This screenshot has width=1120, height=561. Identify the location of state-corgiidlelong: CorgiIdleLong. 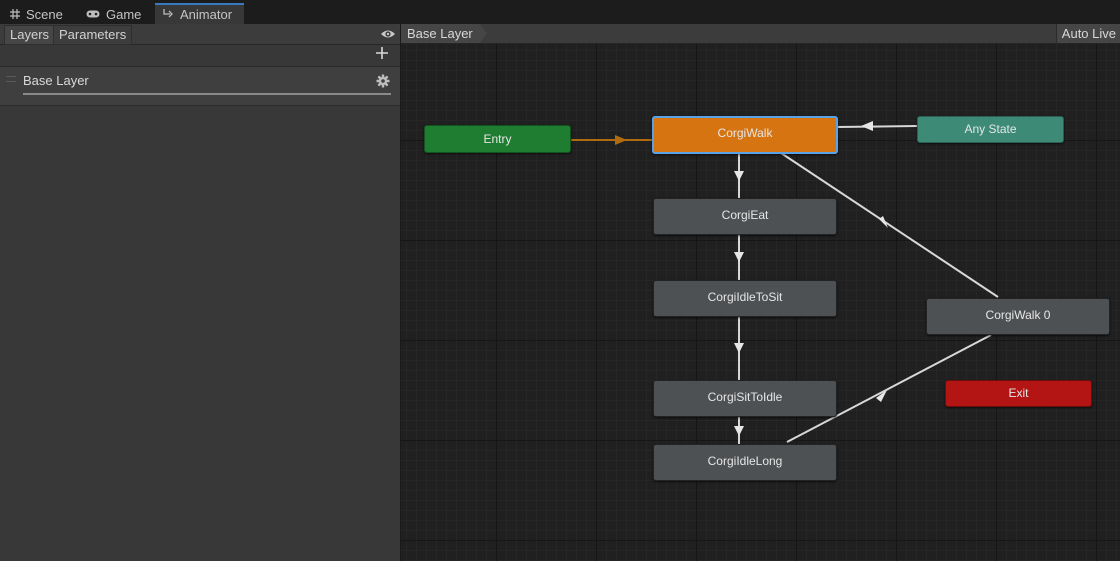
(745, 462).